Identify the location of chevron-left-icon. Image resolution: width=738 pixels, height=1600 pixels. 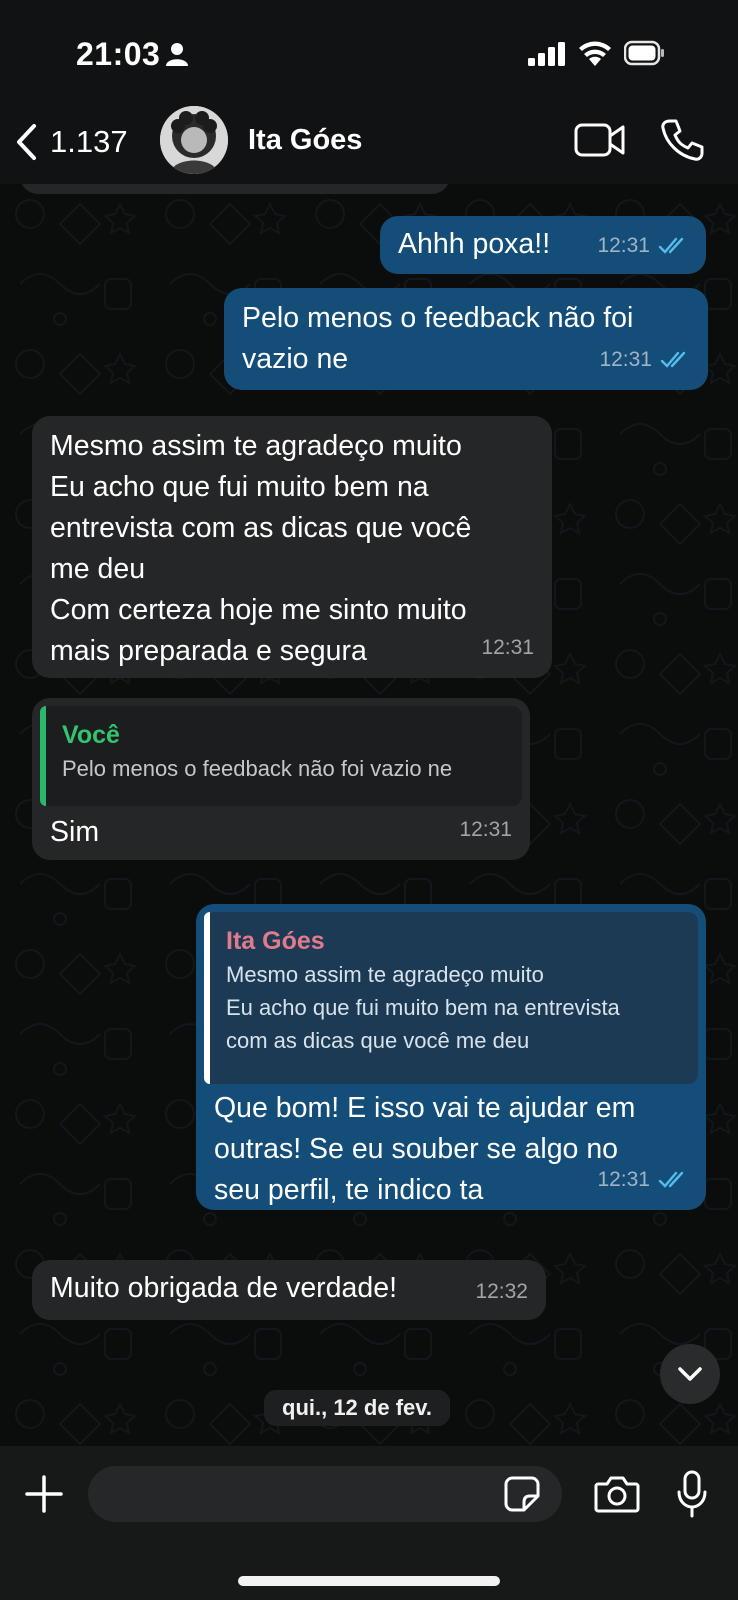
(26, 142).